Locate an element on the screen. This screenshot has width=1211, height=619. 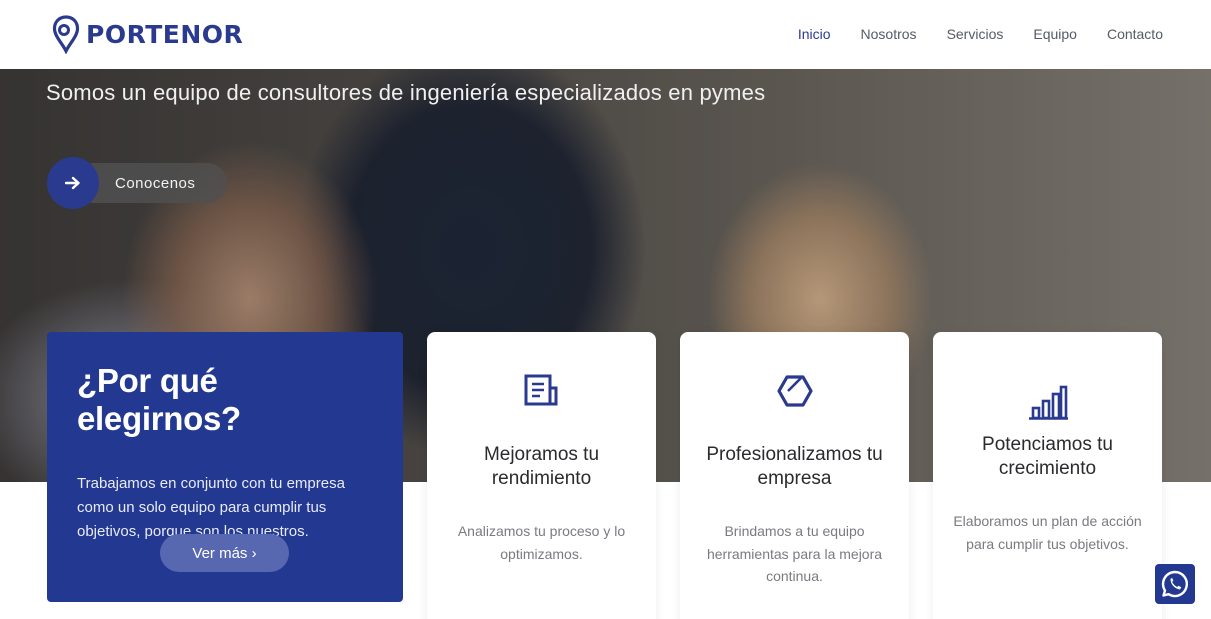
brand-name: PORTENOR is located at coordinates (165, 34).